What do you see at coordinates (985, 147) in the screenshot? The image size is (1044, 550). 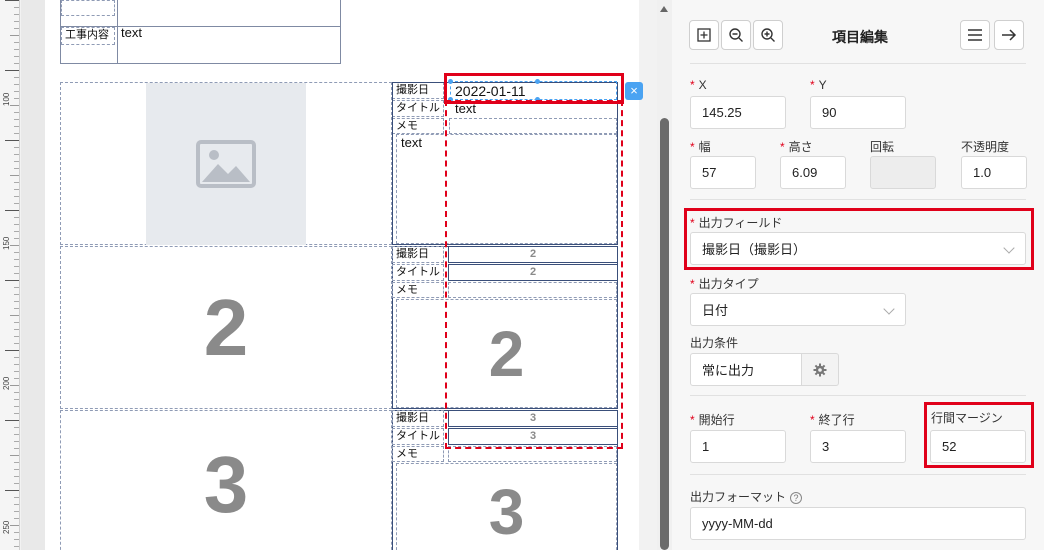 I see `opacity-label: 不透明度` at bounding box center [985, 147].